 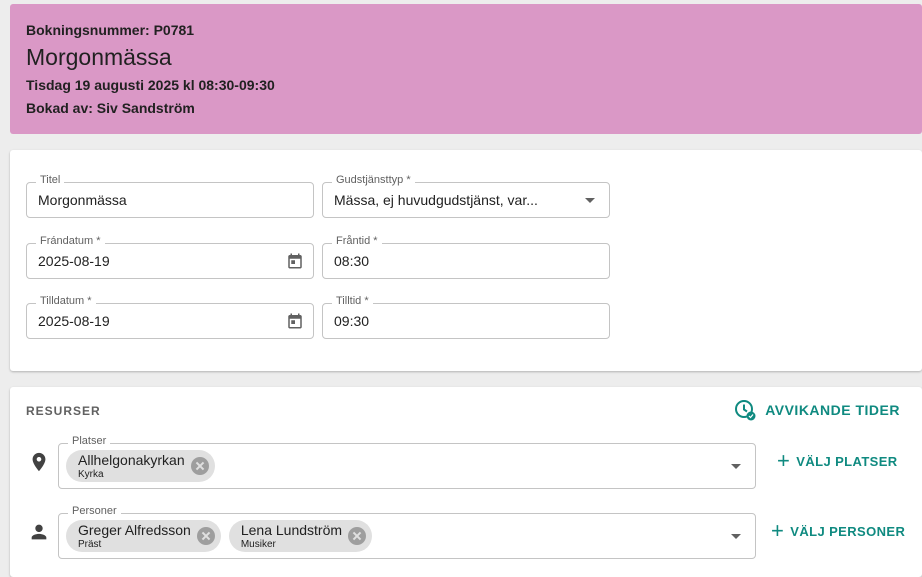 I want to click on chip-name: Lena Lundström, so click(x=291, y=530).